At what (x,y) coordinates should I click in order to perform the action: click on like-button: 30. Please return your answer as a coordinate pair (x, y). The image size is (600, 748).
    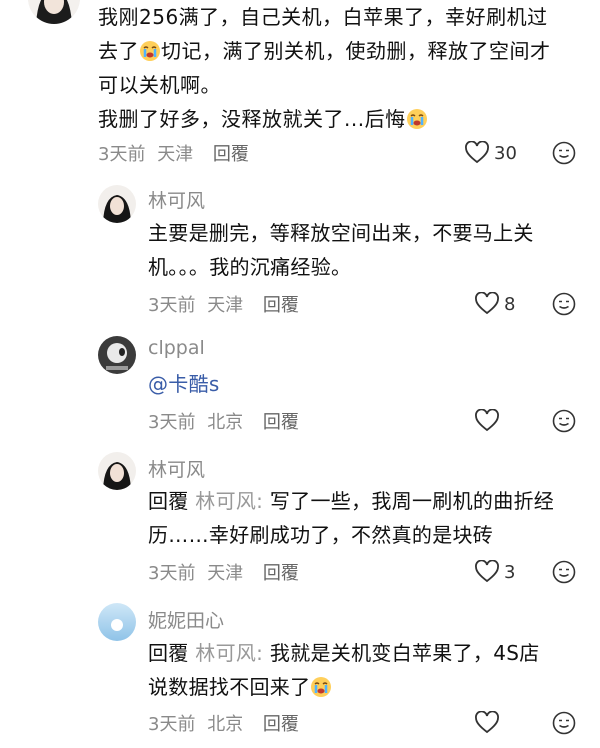
    Looking at the image, I should click on (490, 153).